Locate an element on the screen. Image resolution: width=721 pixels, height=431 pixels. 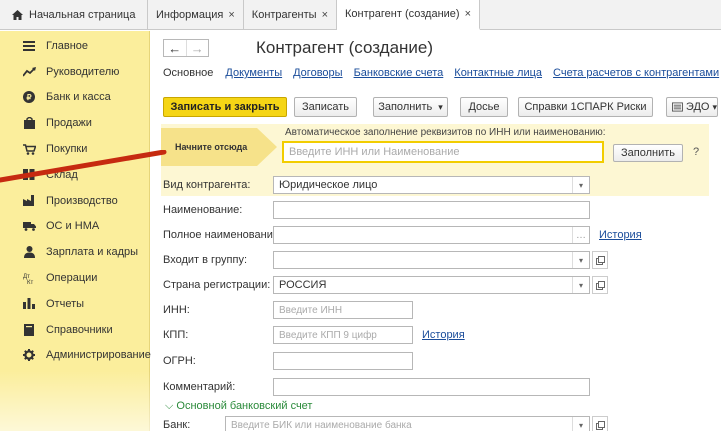
dossier-button: Досье is located at coordinates (484, 107).